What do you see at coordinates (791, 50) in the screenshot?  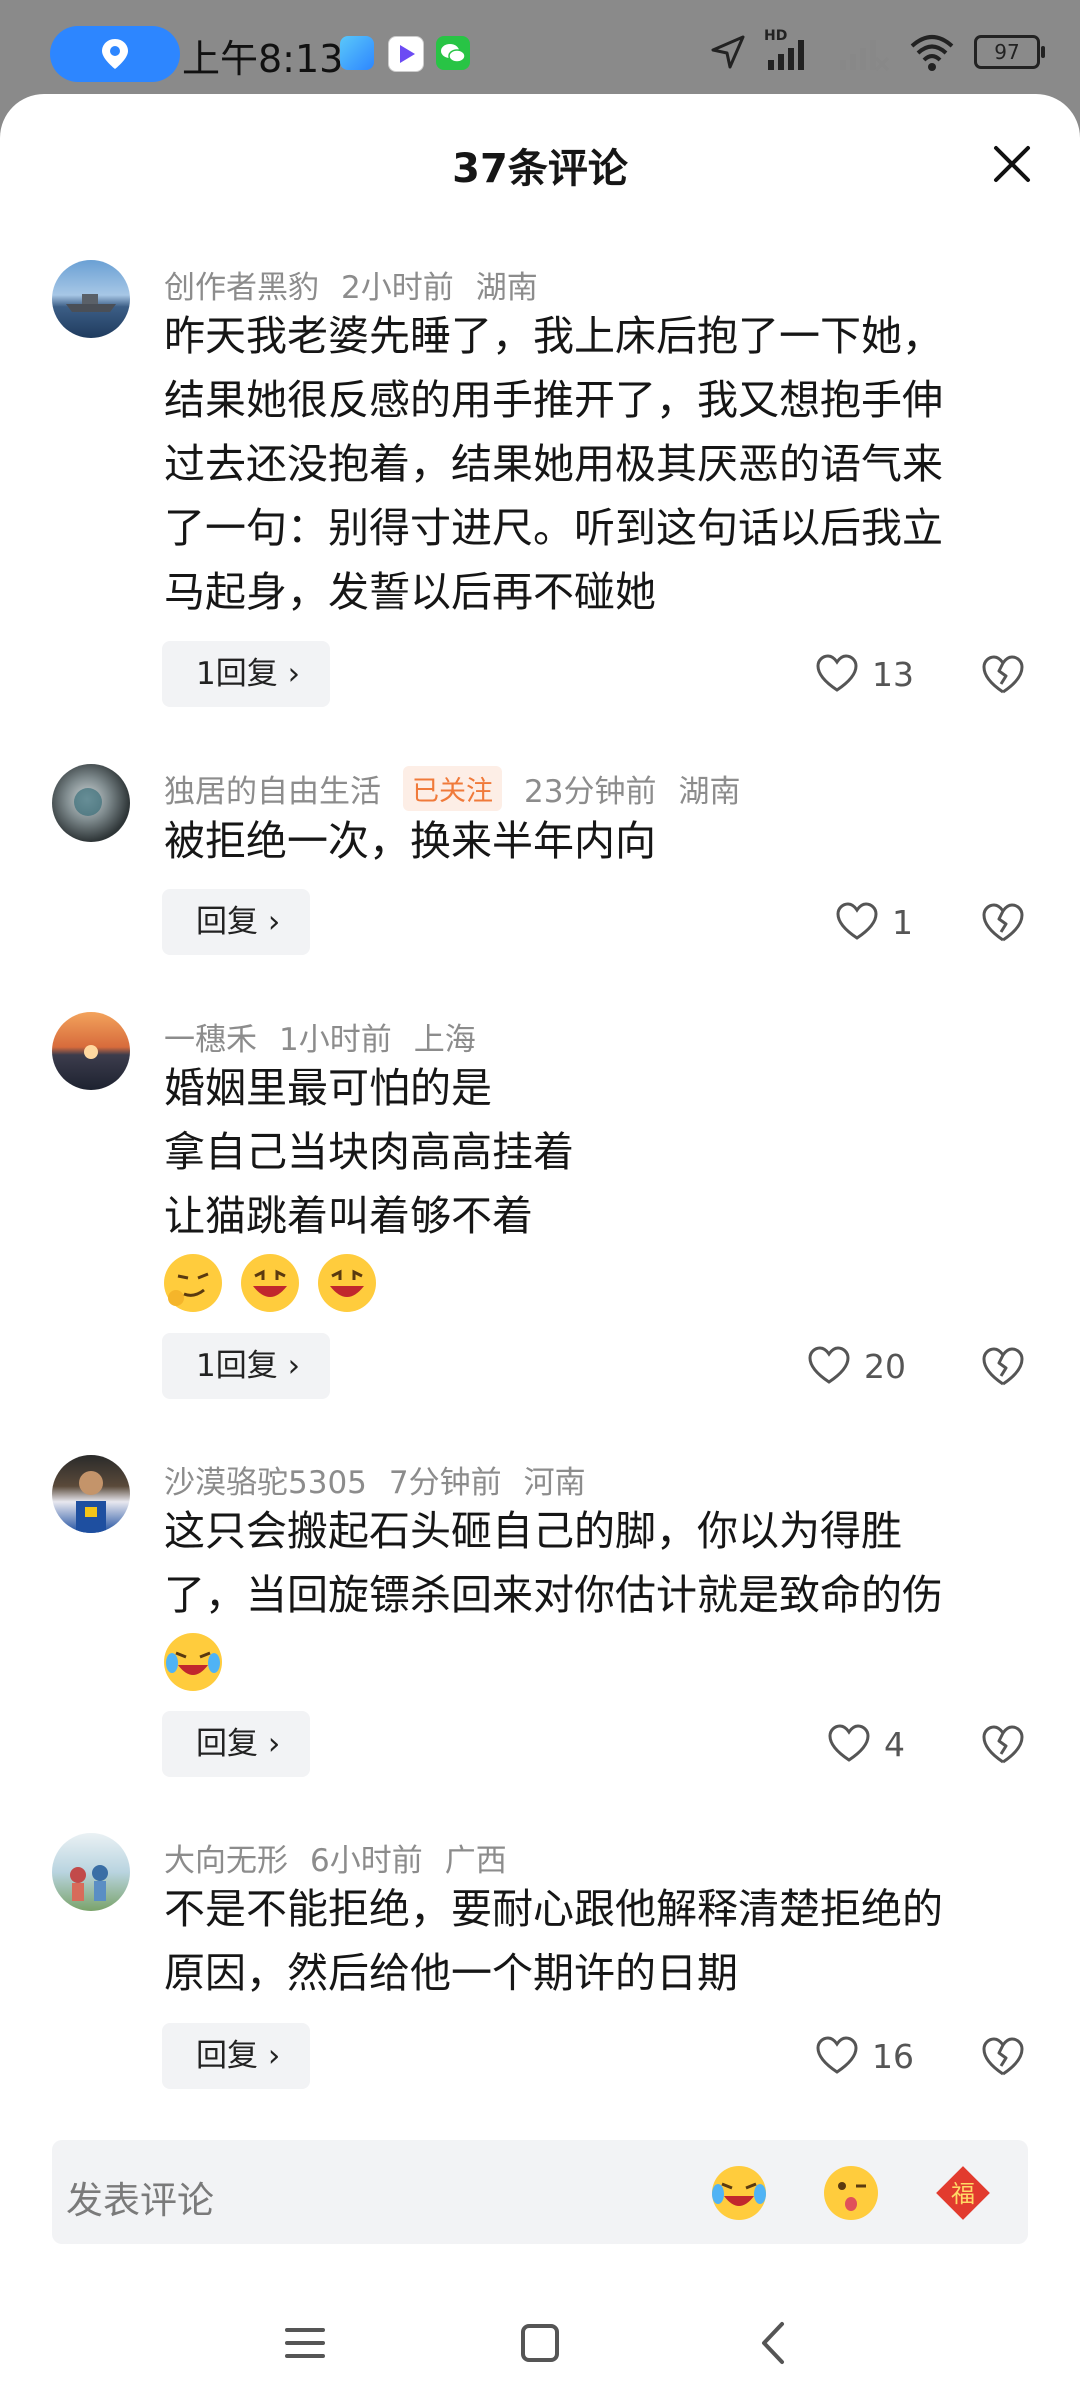 I see `signal-hd-icon: HD` at bounding box center [791, 50].